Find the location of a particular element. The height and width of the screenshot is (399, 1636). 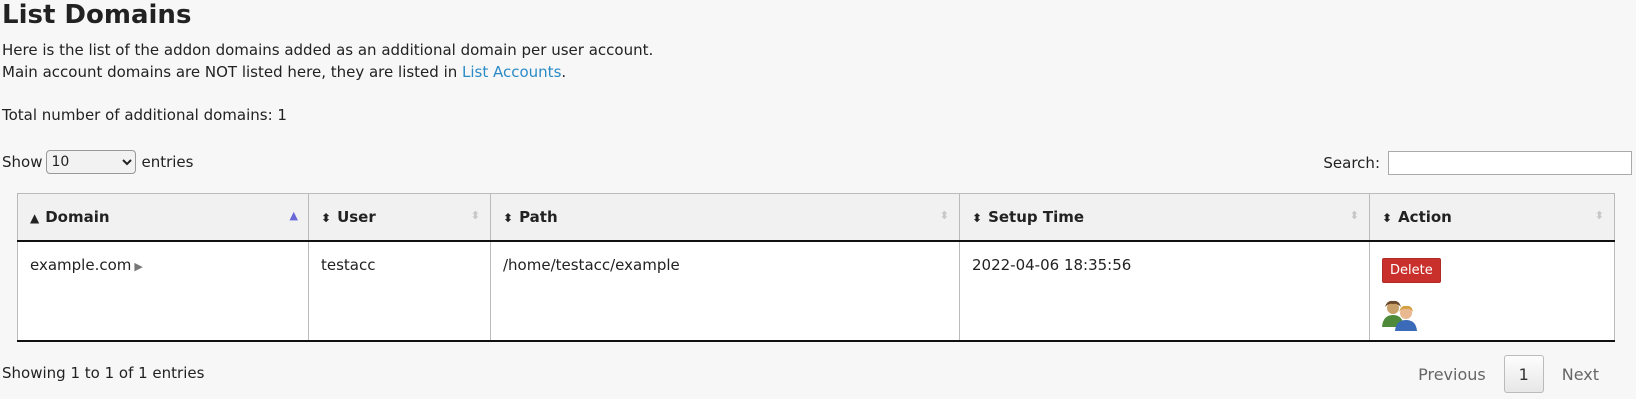

expand-arrow-icon: ▶ is located at coordinates (138, 266).